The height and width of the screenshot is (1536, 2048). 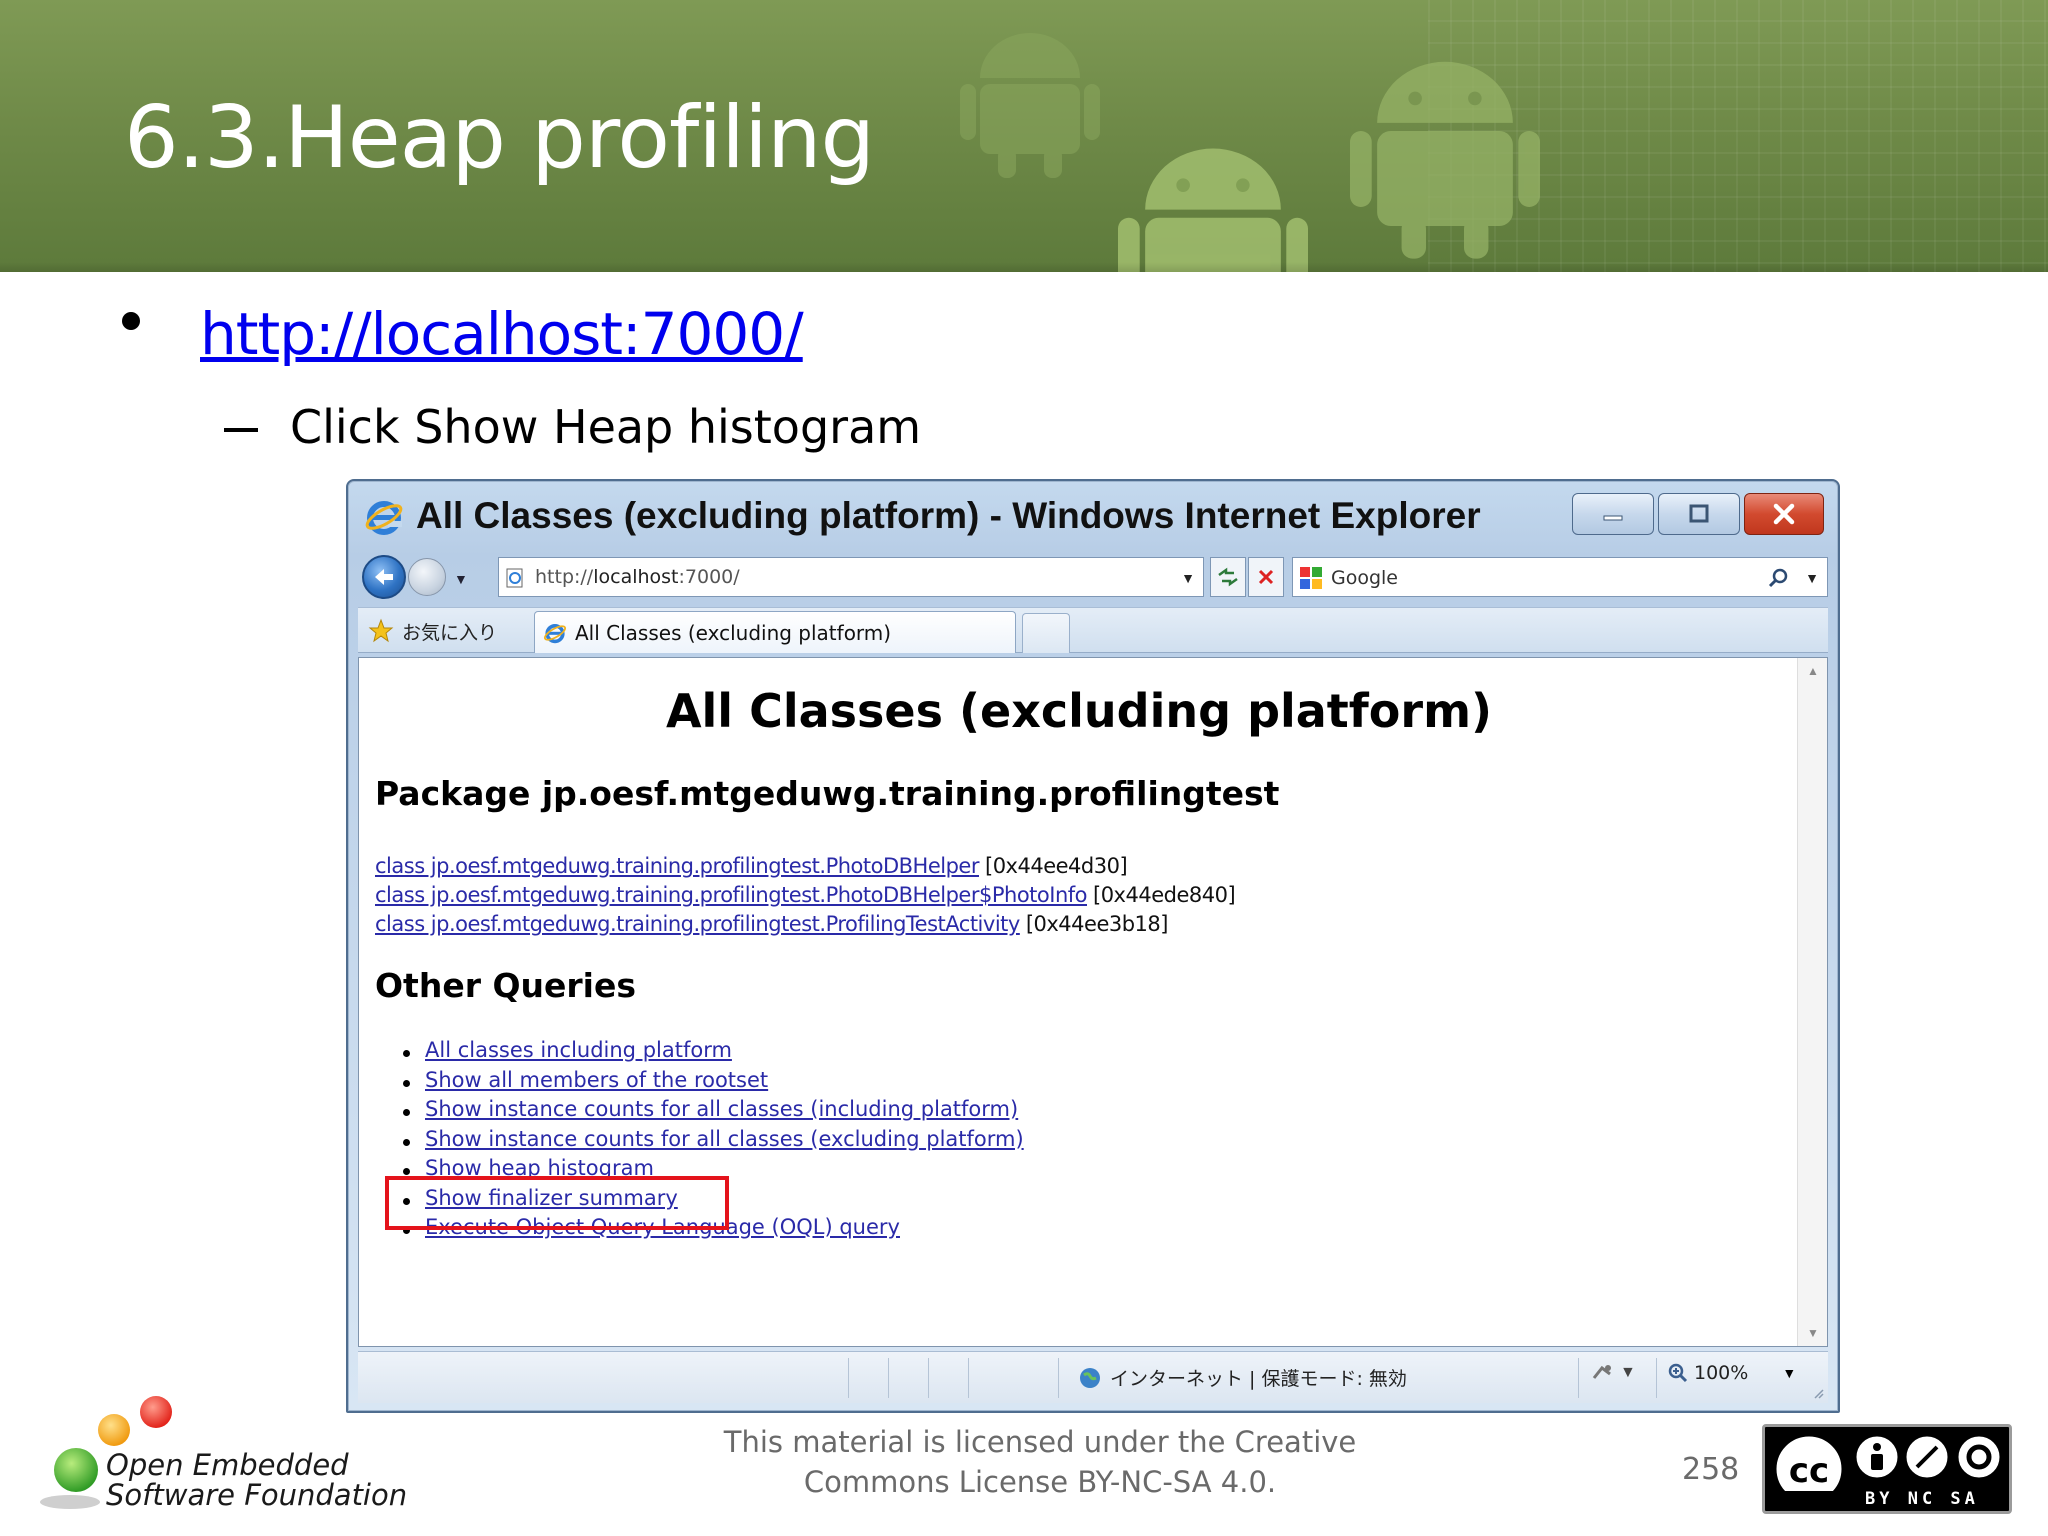 What do you see at coordinates (596, 1080) in the screenshot?
I see `query-link-rootset: Show all members of the rootset` at bounding box center [596, 1080].